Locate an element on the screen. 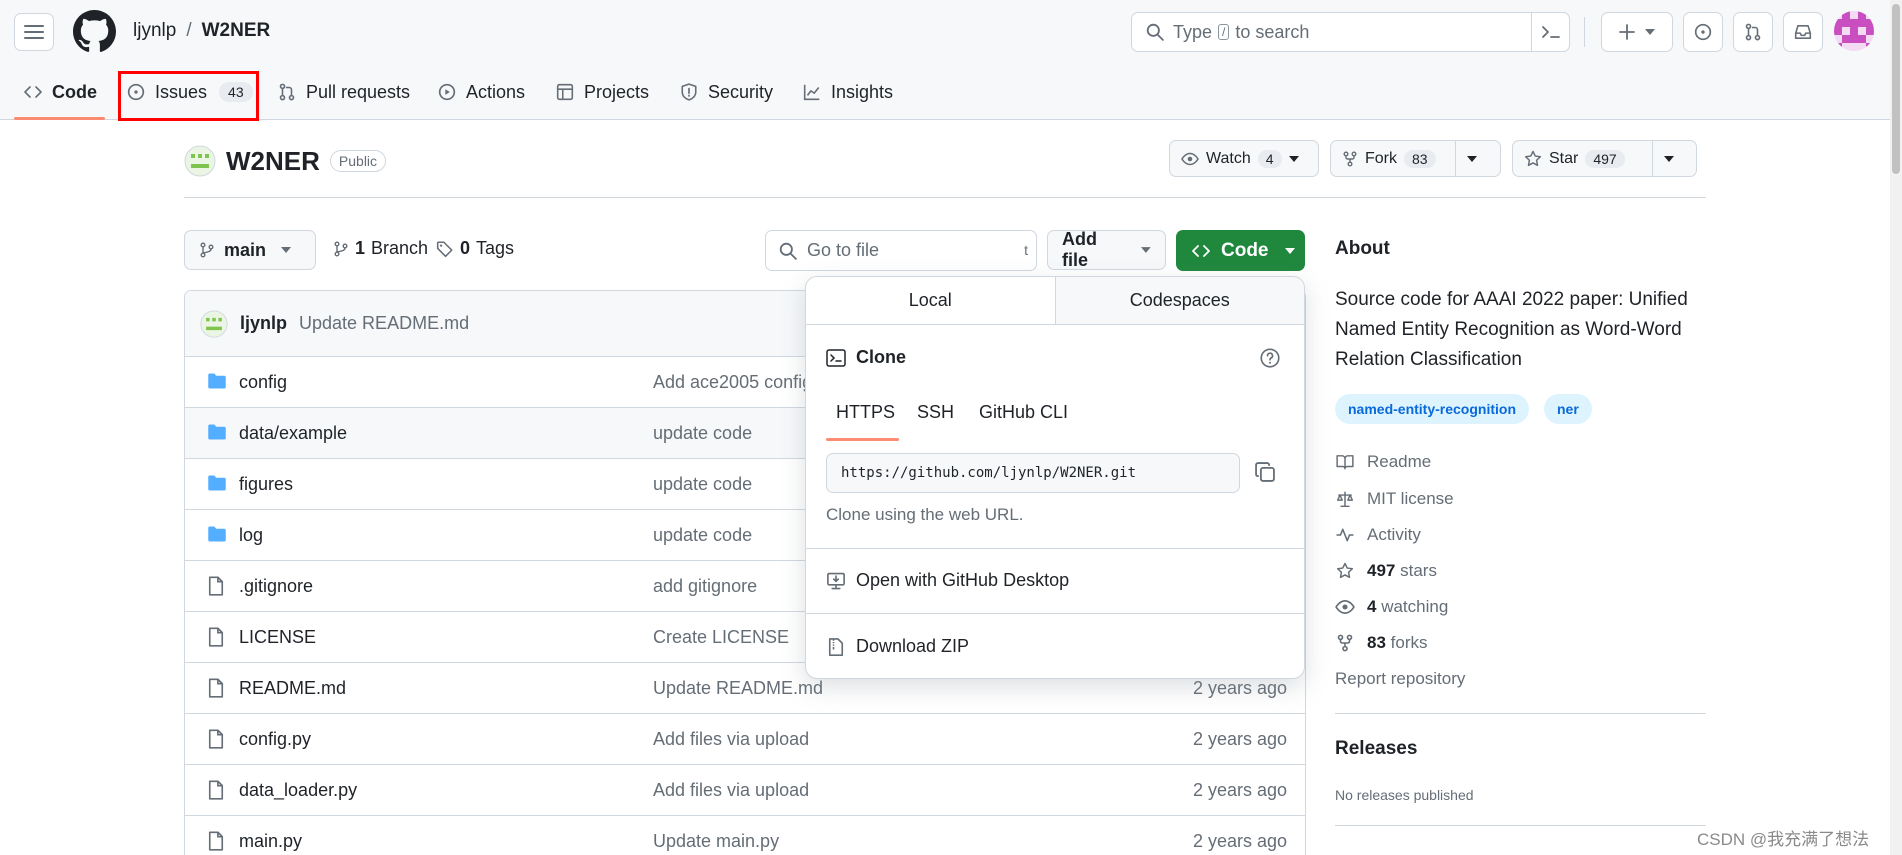 The image size is (1902, 855). folder-icon is located at coordinates (217, 534).